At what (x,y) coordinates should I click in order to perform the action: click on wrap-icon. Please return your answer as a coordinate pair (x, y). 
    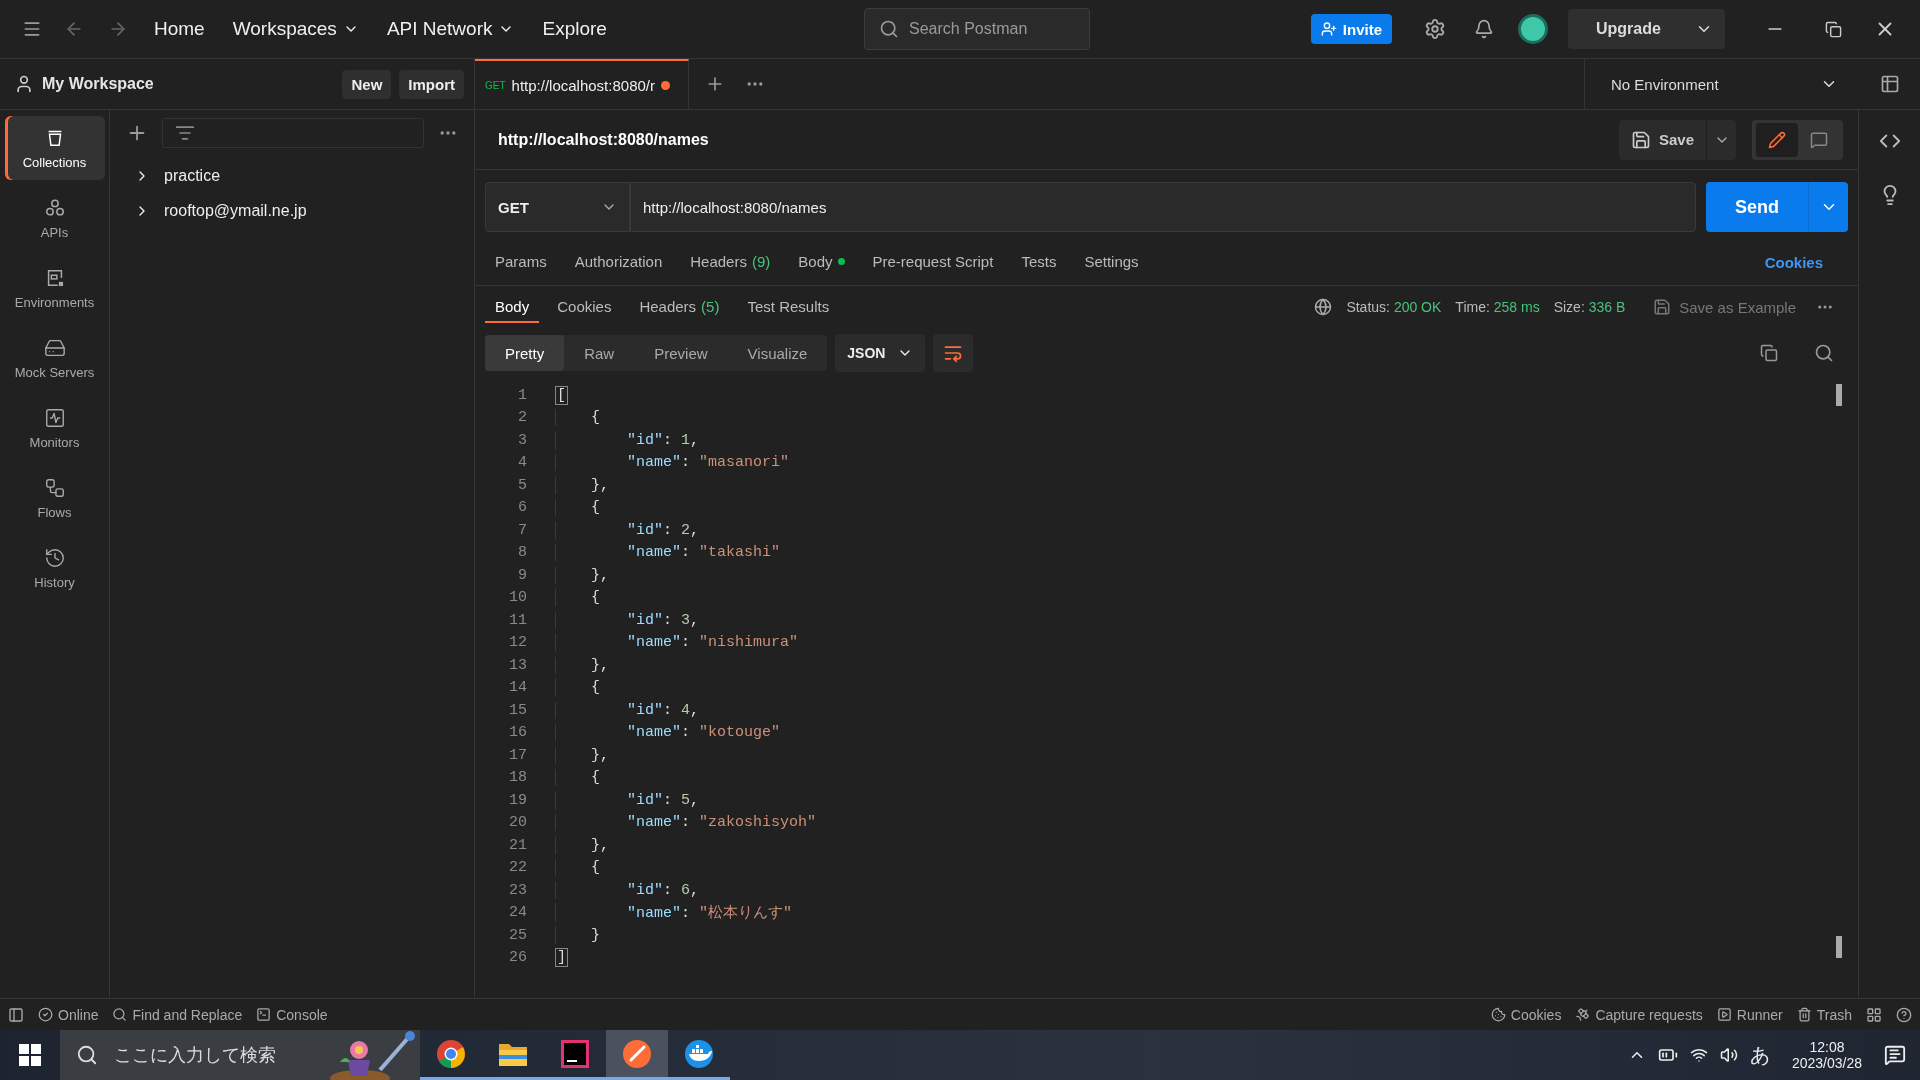
    Looking at the image, I should click on (953, 353).